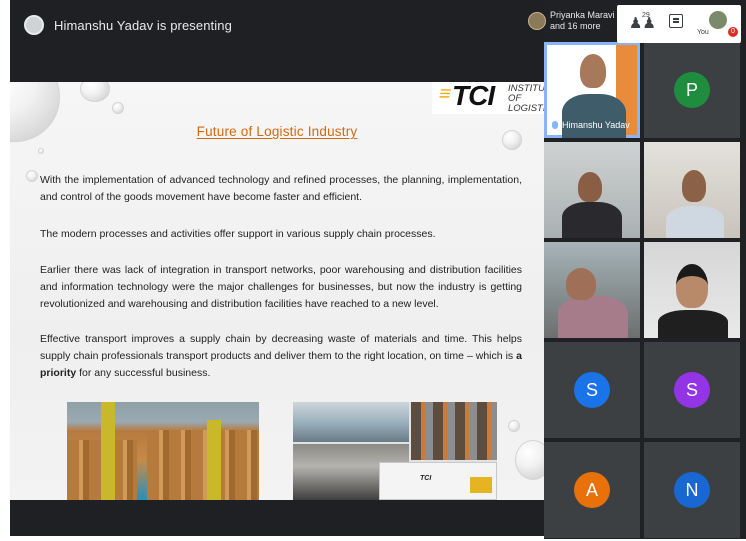 The image size is (746, 541). I want to click on warehouse-photo, so click(163, 451).